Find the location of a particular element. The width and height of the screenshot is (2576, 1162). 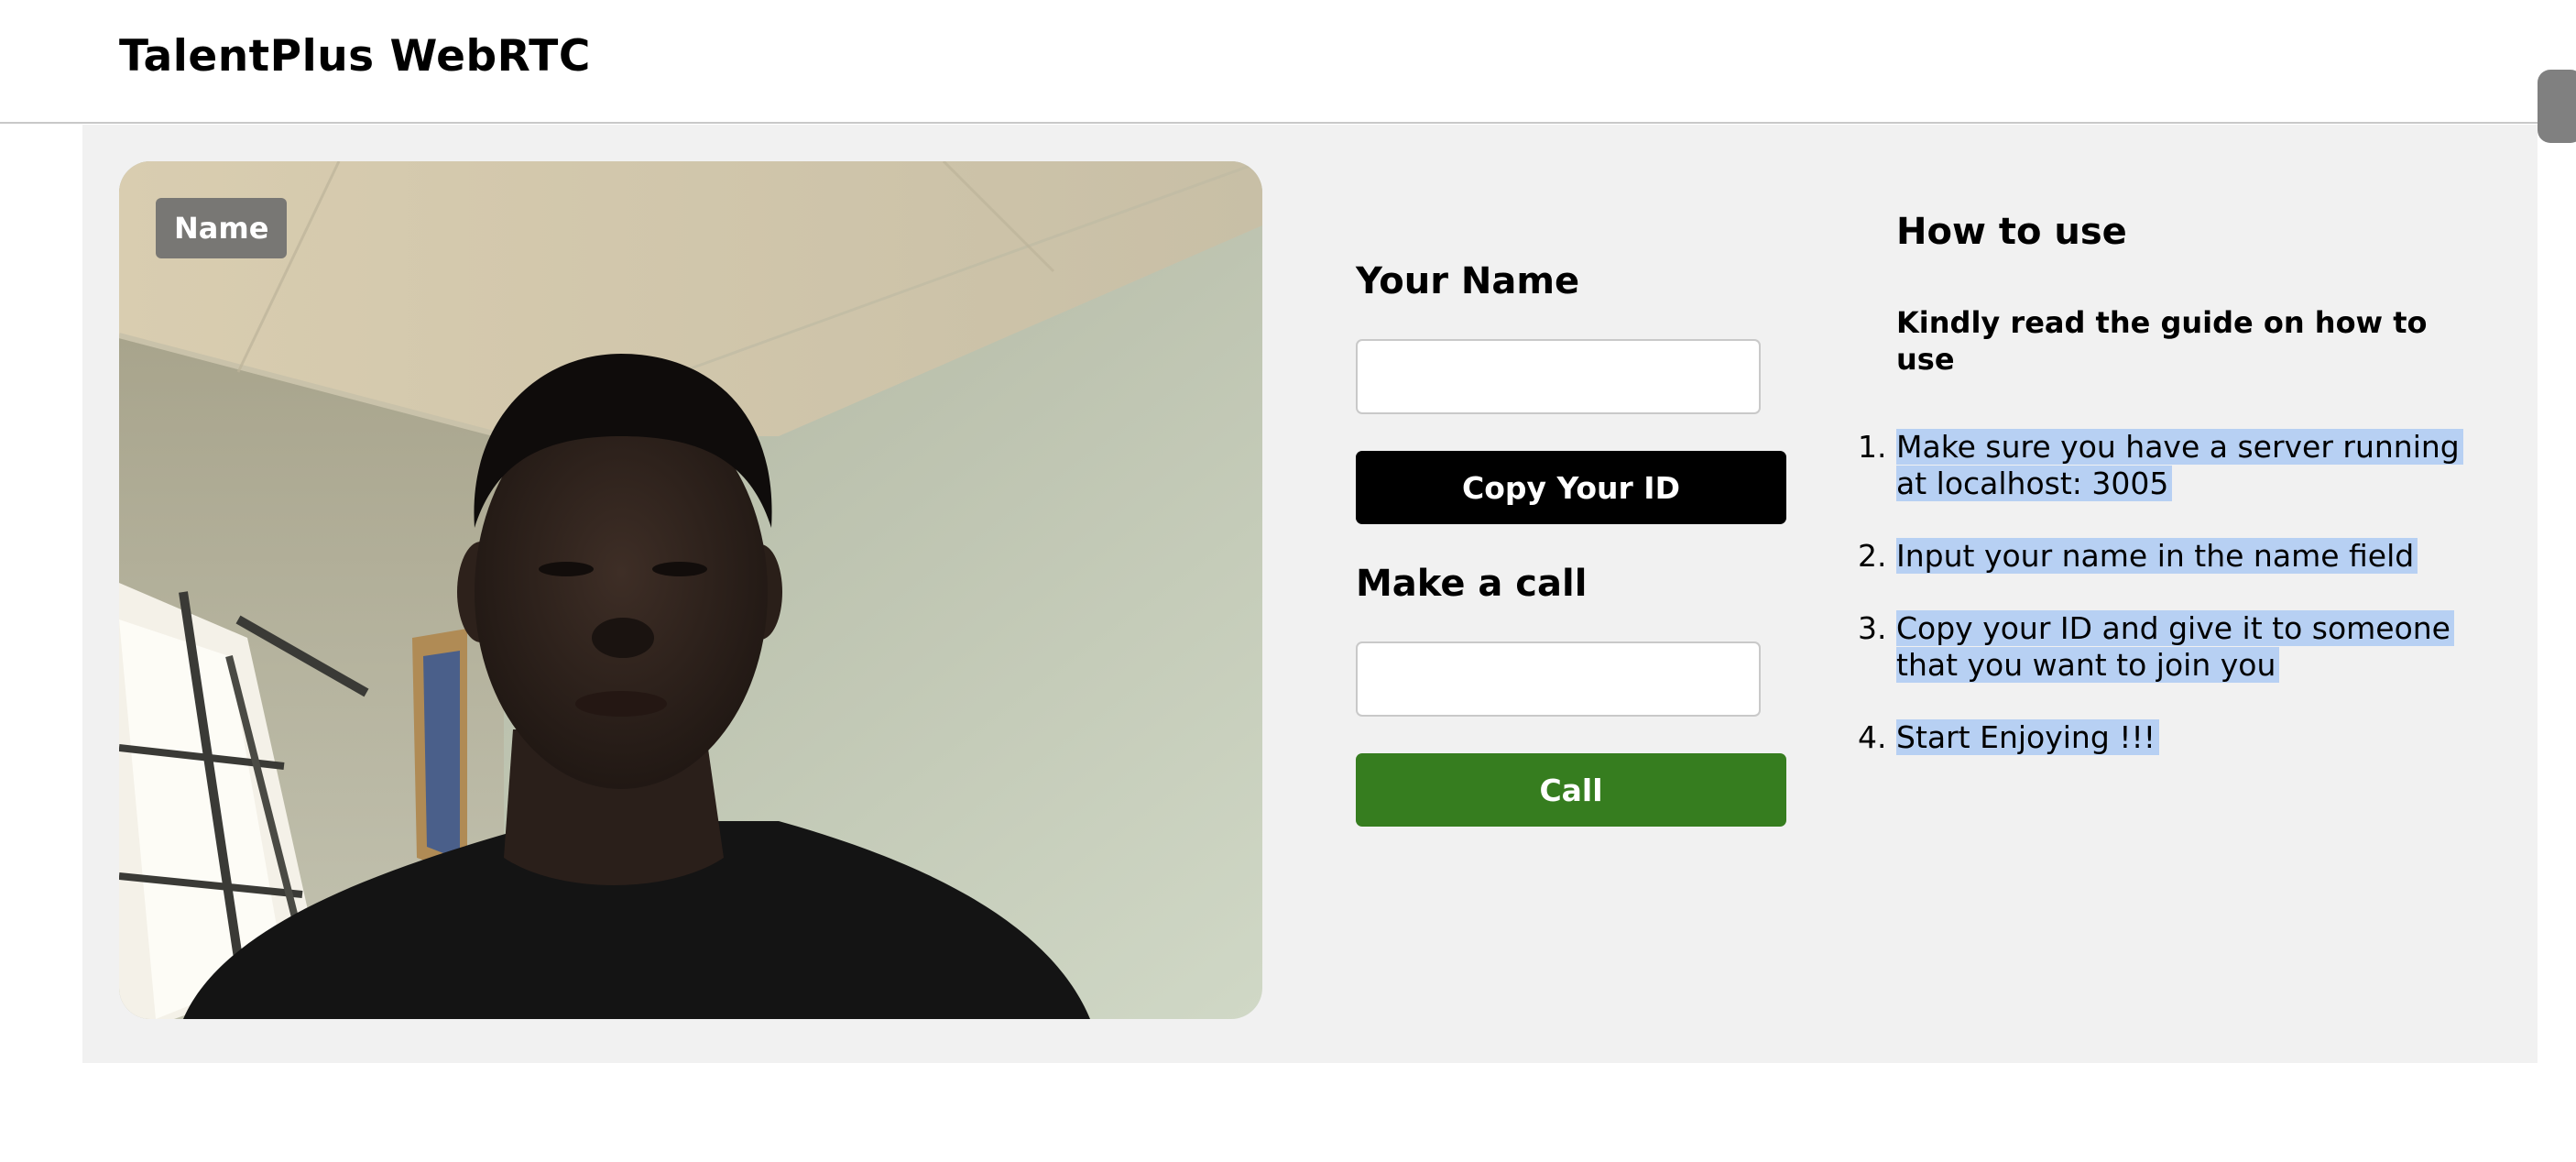

call-button: Call is located at coordinates (1571, 790).